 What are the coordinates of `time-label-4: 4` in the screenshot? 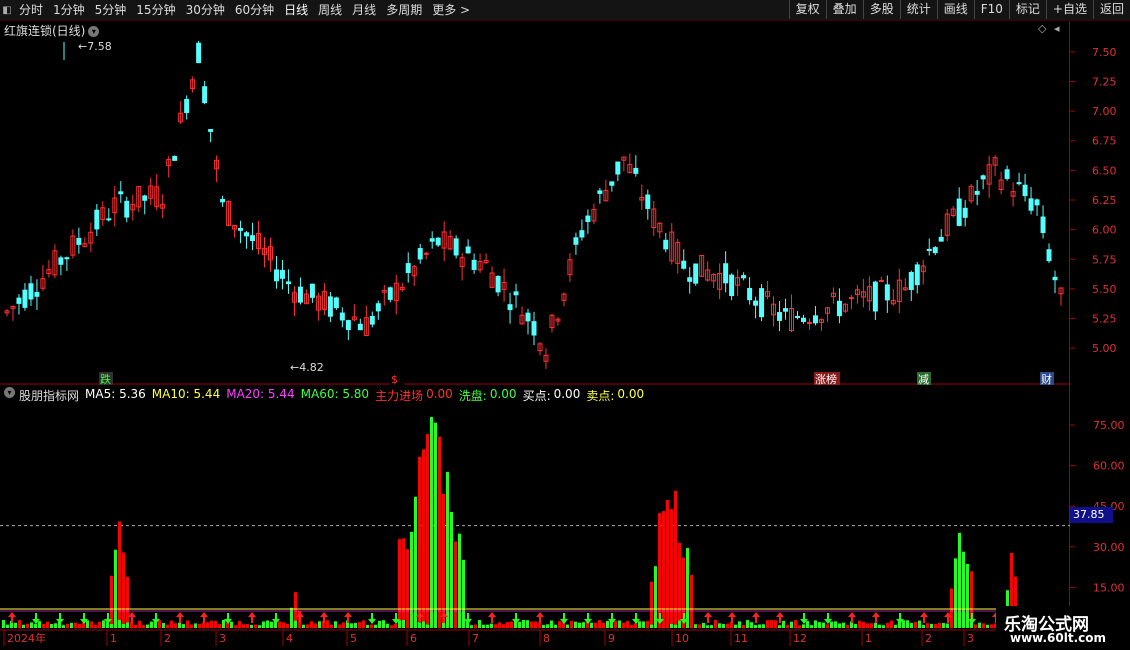 It's located at (289, 638).